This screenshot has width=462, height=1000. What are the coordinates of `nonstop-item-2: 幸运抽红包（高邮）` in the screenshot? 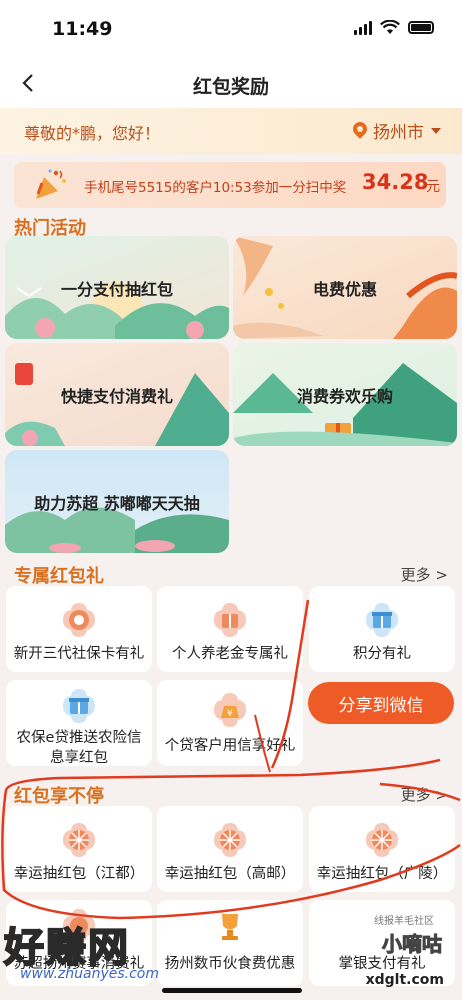 It's located at (230, 849).